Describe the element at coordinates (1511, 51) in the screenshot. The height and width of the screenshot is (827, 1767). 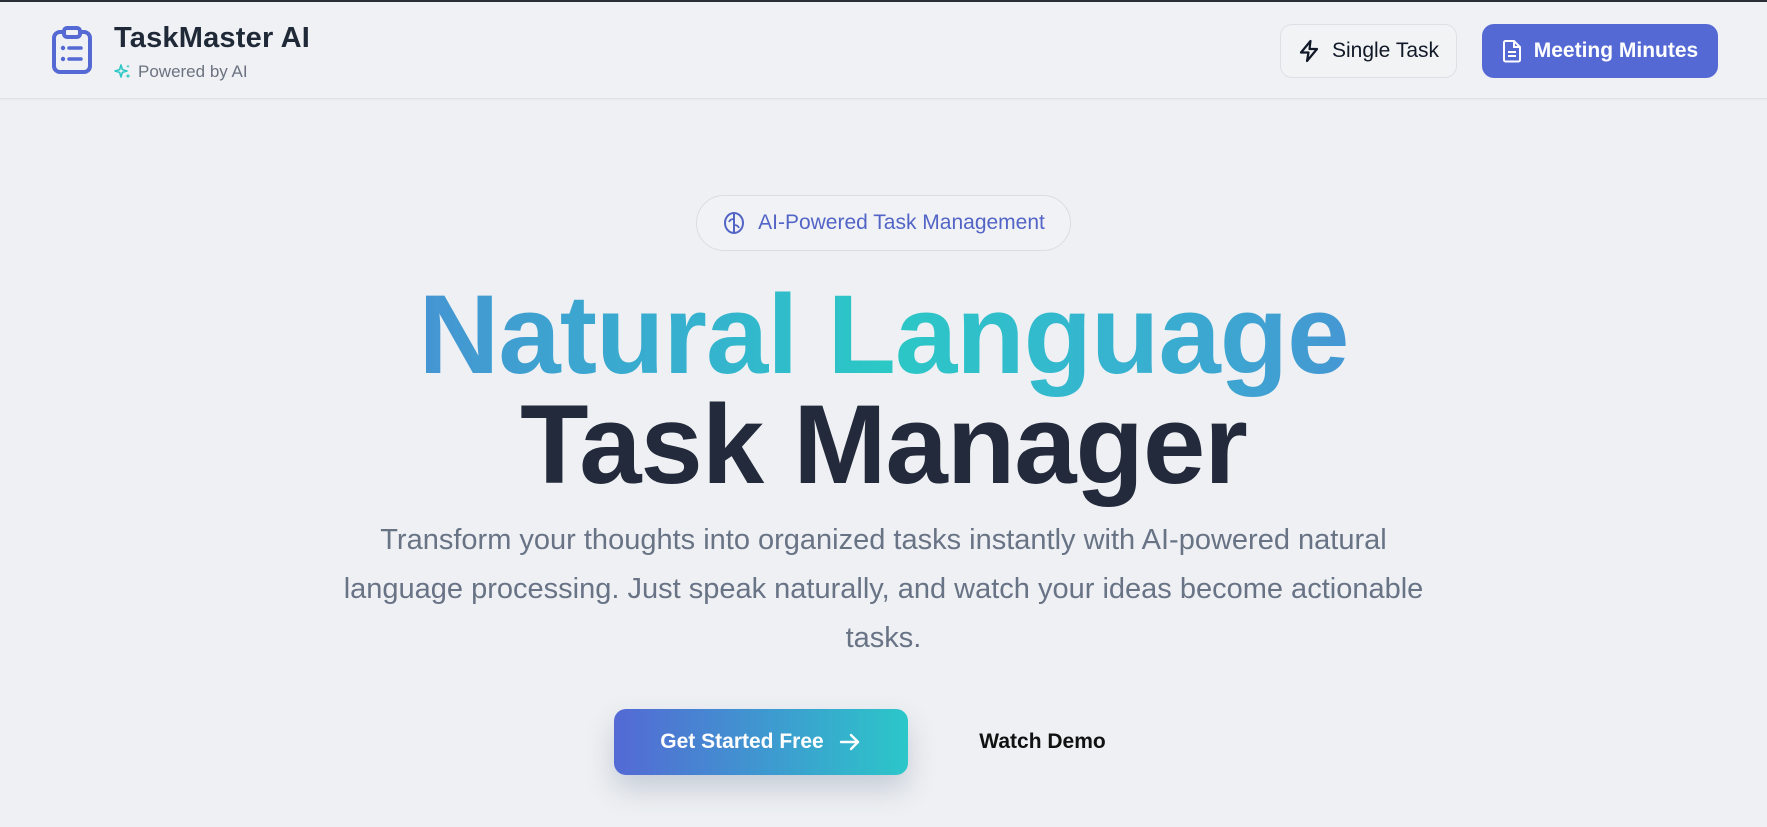
I see `document-icon` at that location.